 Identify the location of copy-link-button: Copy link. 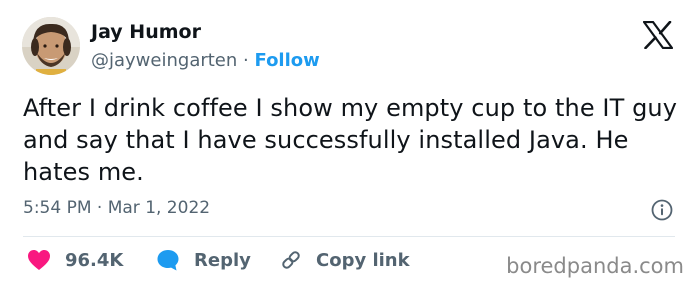
(345, 260).